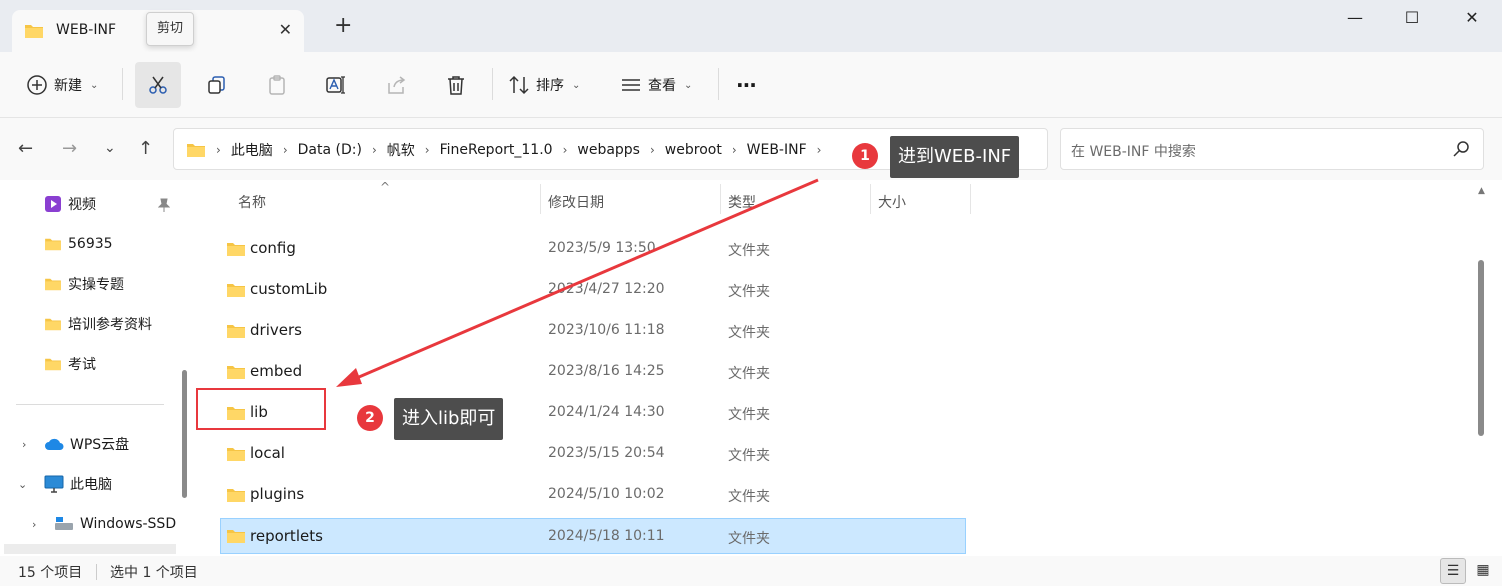  Describe the element at coordinates (577, 282) in the screenshot. I see `annotation-arrow` at that location.